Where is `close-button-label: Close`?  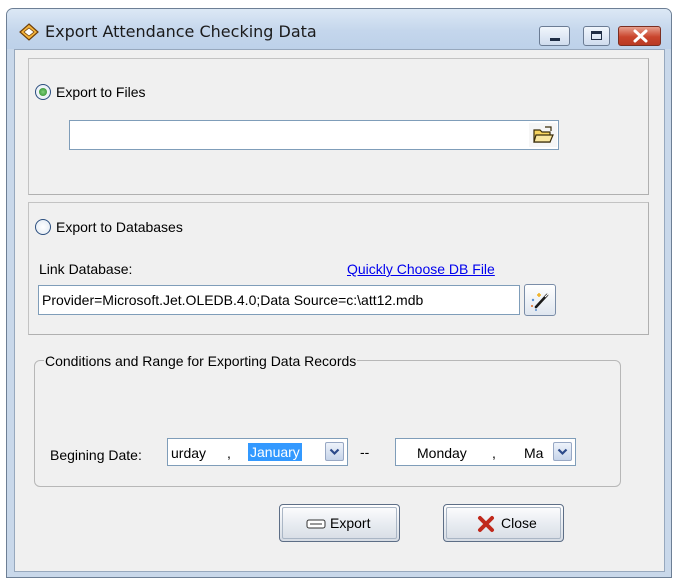
close-button-label: Close is located at coordinates (519, 523).